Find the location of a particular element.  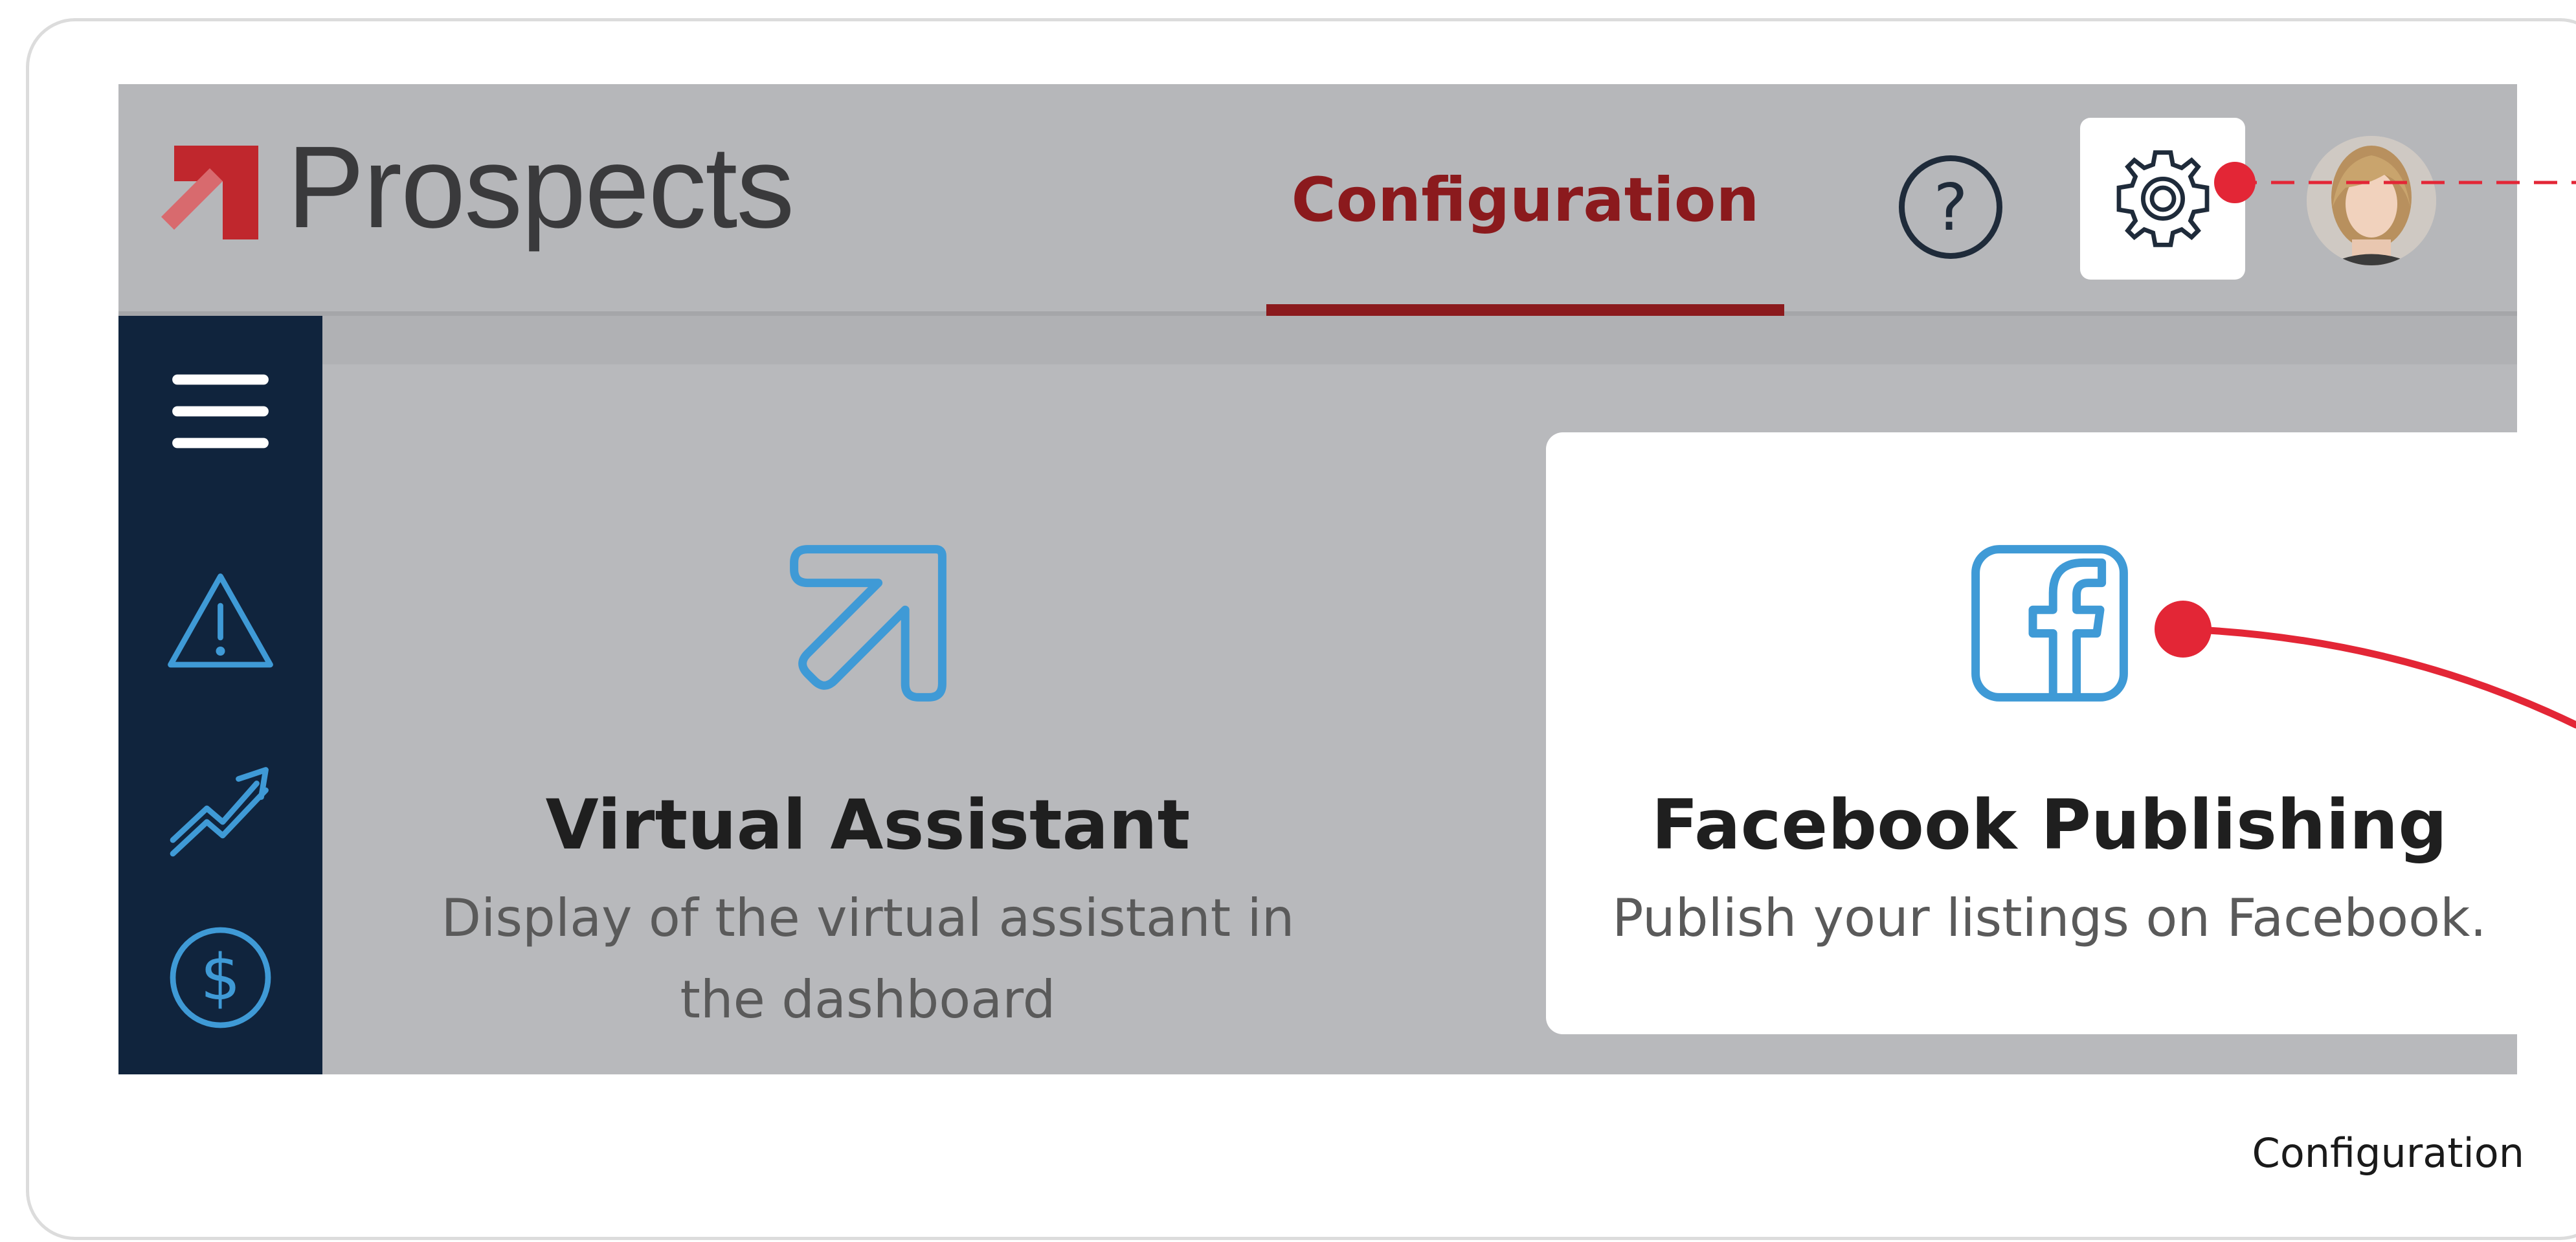

dollar-icon: $ is located at coordinates (220, 977).